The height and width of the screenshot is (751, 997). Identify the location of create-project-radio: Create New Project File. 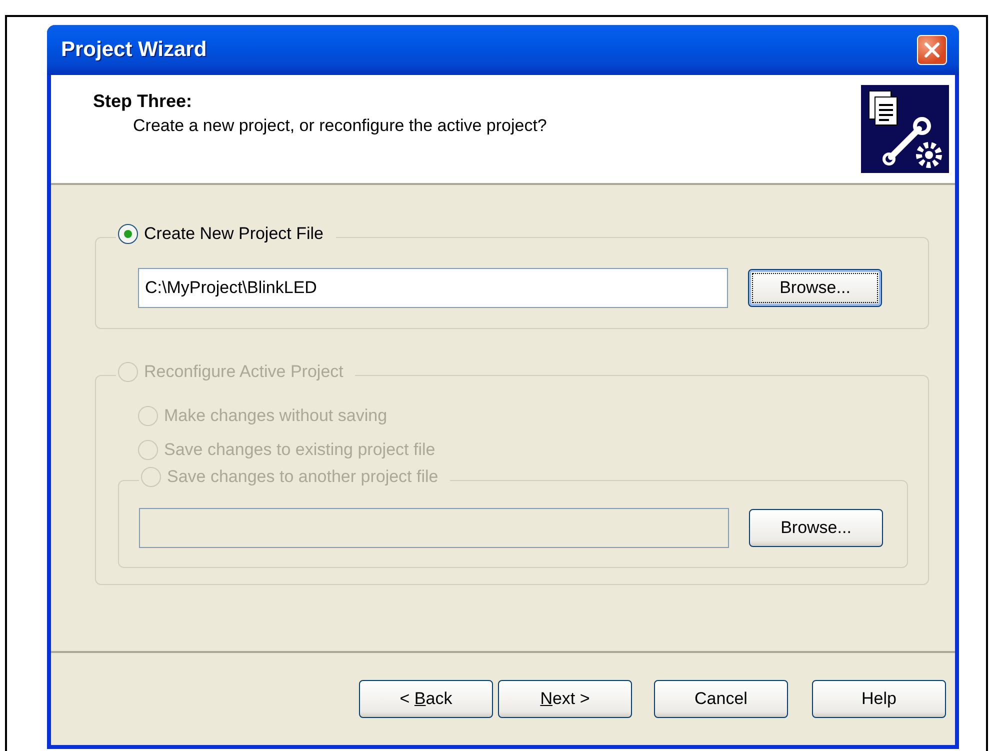
(226, 234).